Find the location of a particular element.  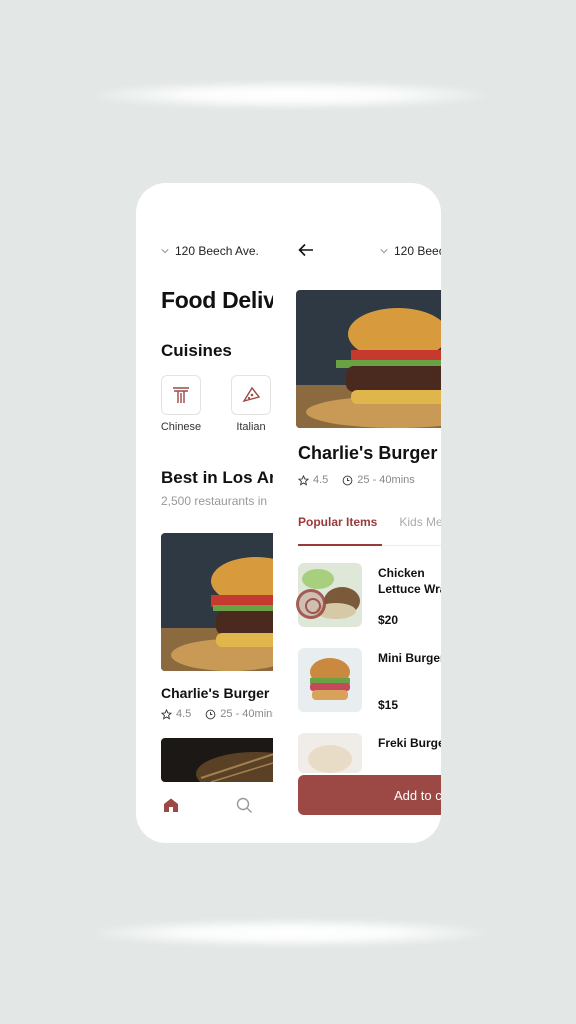

cuisine-italian: Italian is located at coordinates (251, 404).